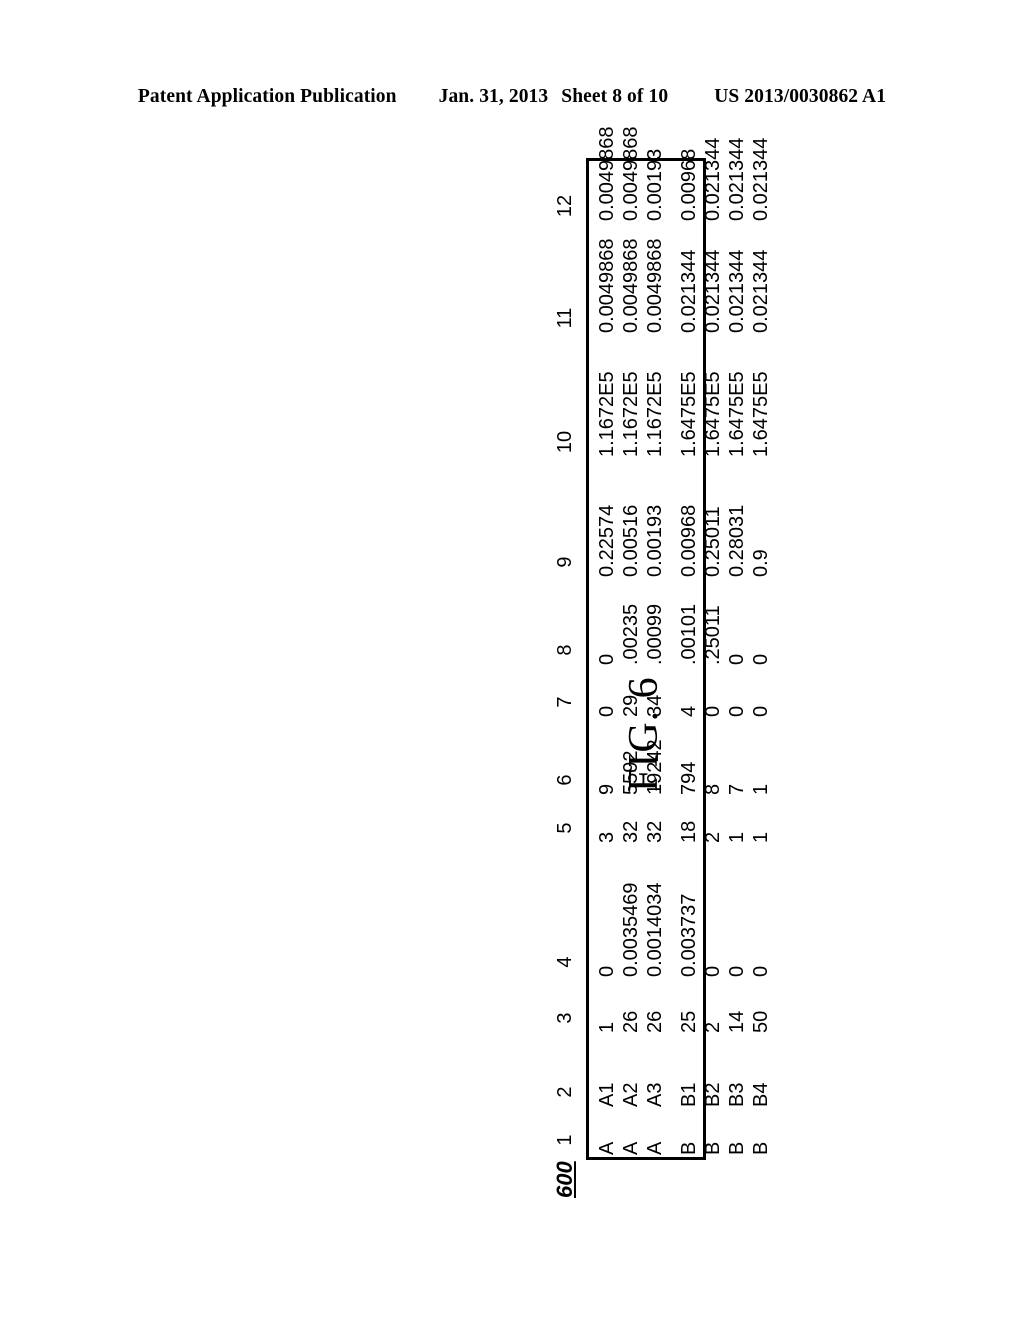  Describe the element at coordinates (655, 1094) in the screenshot. I see `table-cell: A3` at that location.